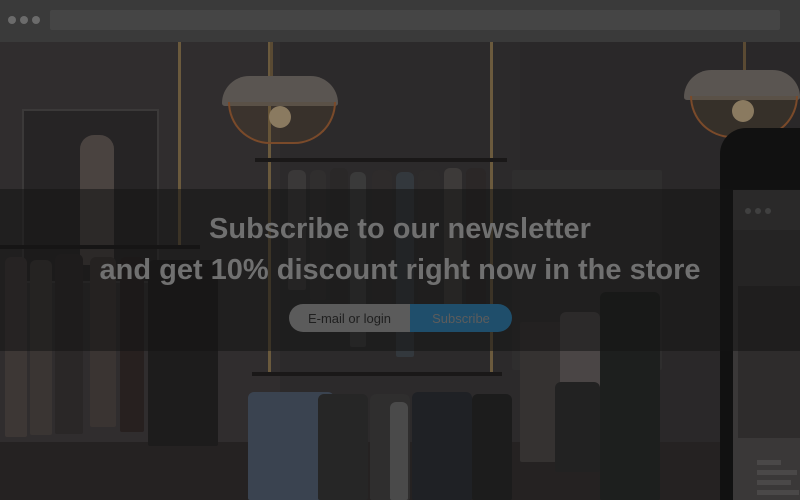 The image size is (800, 500). I want to click on subscribe-button: Subscribe, so click(461, 318).